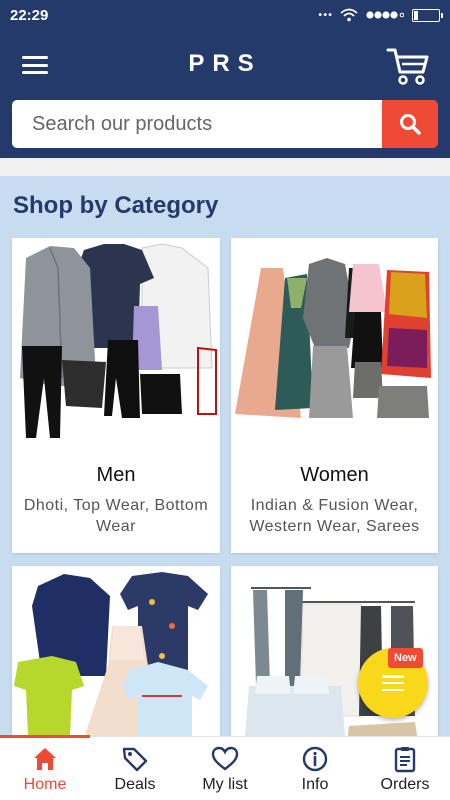 This screenshot has height=800, width=450. Describe the element at coordinates (45, 759) in the screenshot. I see `home-icon` at that location.